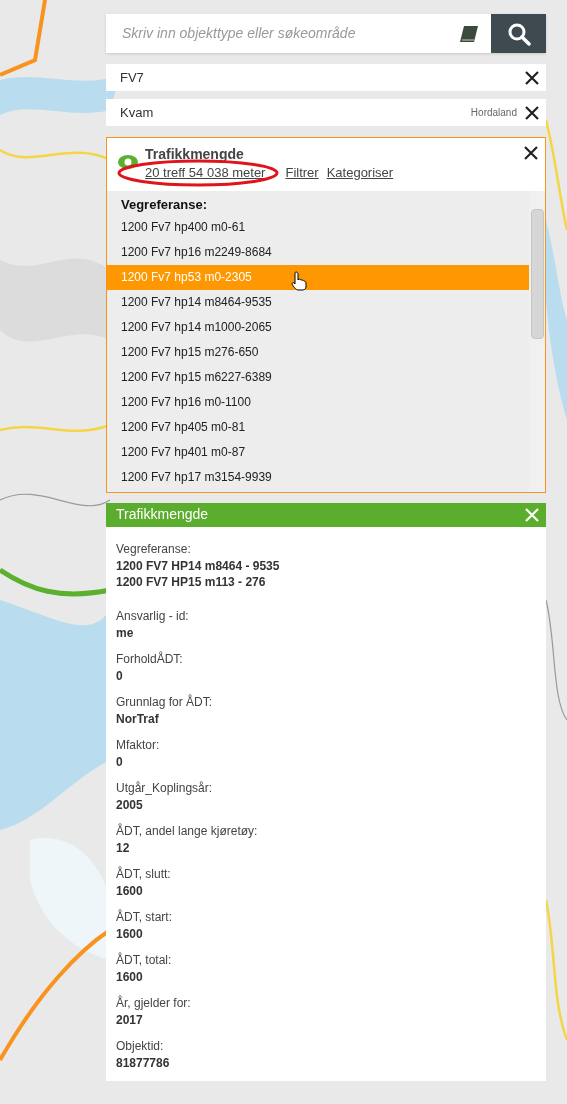 The height and width of the screenshot is (1104, 567). What do you see at coordinates (165, 702) in the screenshot?
I see `field-label: Grunnlag for ÅDT:` at bounding box center [165, 702].